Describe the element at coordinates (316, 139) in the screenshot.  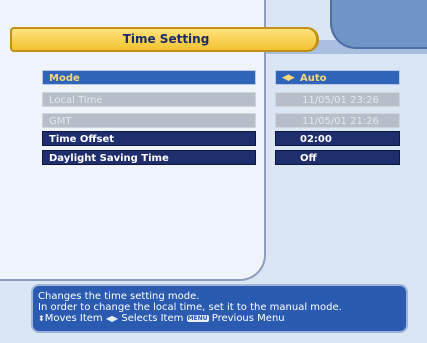
I see `menu-item-value: 02:00` at that location.